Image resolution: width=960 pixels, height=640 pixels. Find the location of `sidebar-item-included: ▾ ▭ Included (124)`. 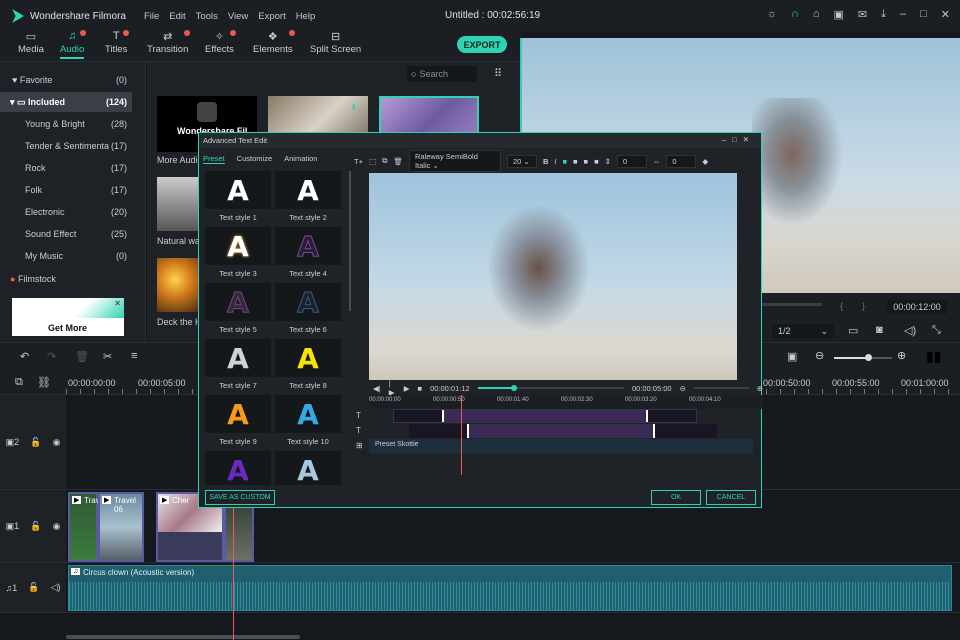

sidebar-item-included: ▾ ▭ Included (124) is located at coordinates (66, 102).